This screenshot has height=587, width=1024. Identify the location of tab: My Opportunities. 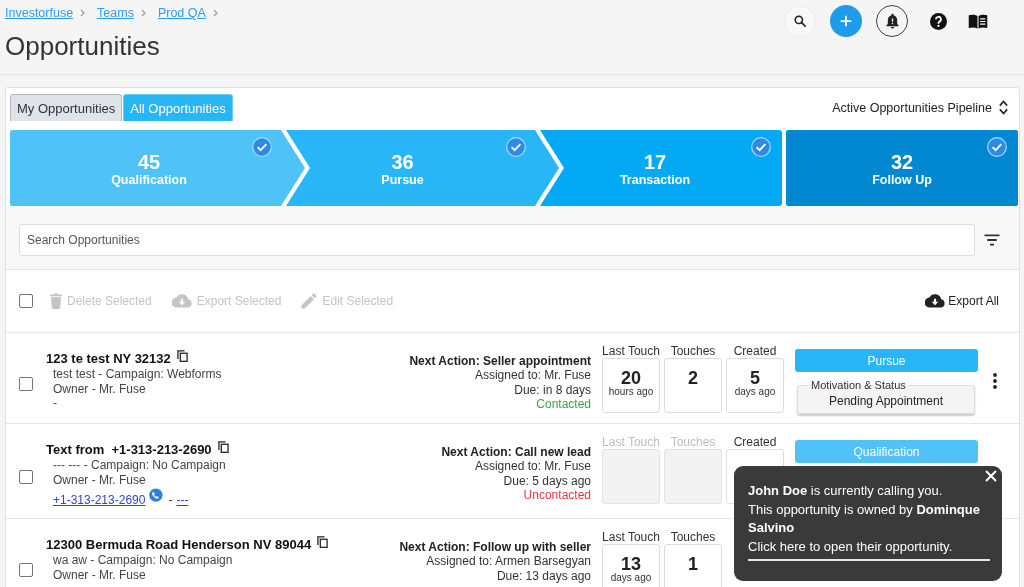
(66, 107).